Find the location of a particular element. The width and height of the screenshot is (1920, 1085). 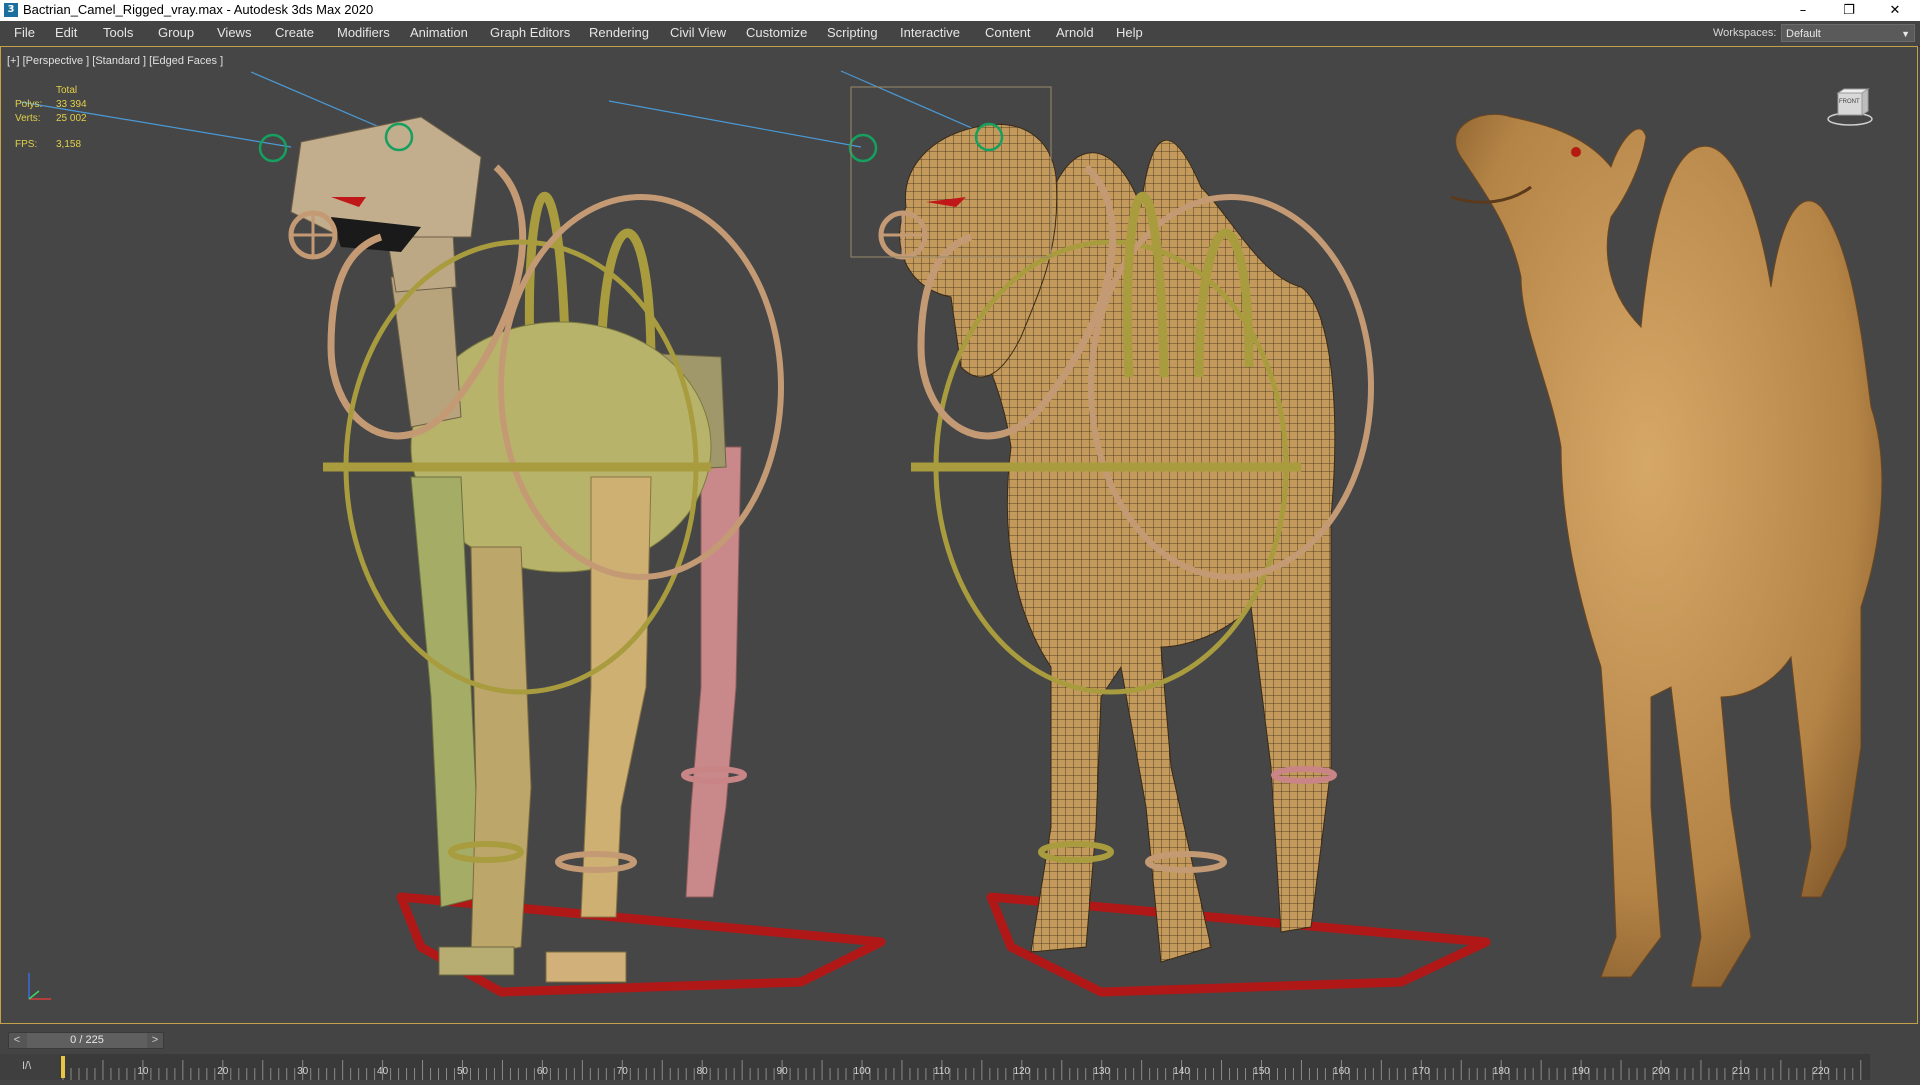

menu-help: Help is located at coordinates (1129, 32).